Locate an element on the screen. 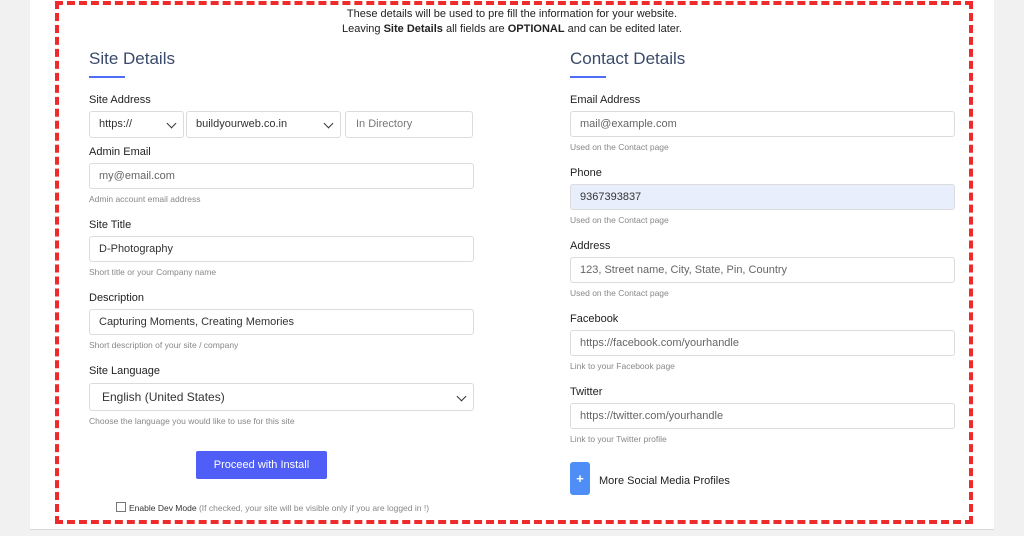  directory-input: In Directory is located at coordinates (409, 124).